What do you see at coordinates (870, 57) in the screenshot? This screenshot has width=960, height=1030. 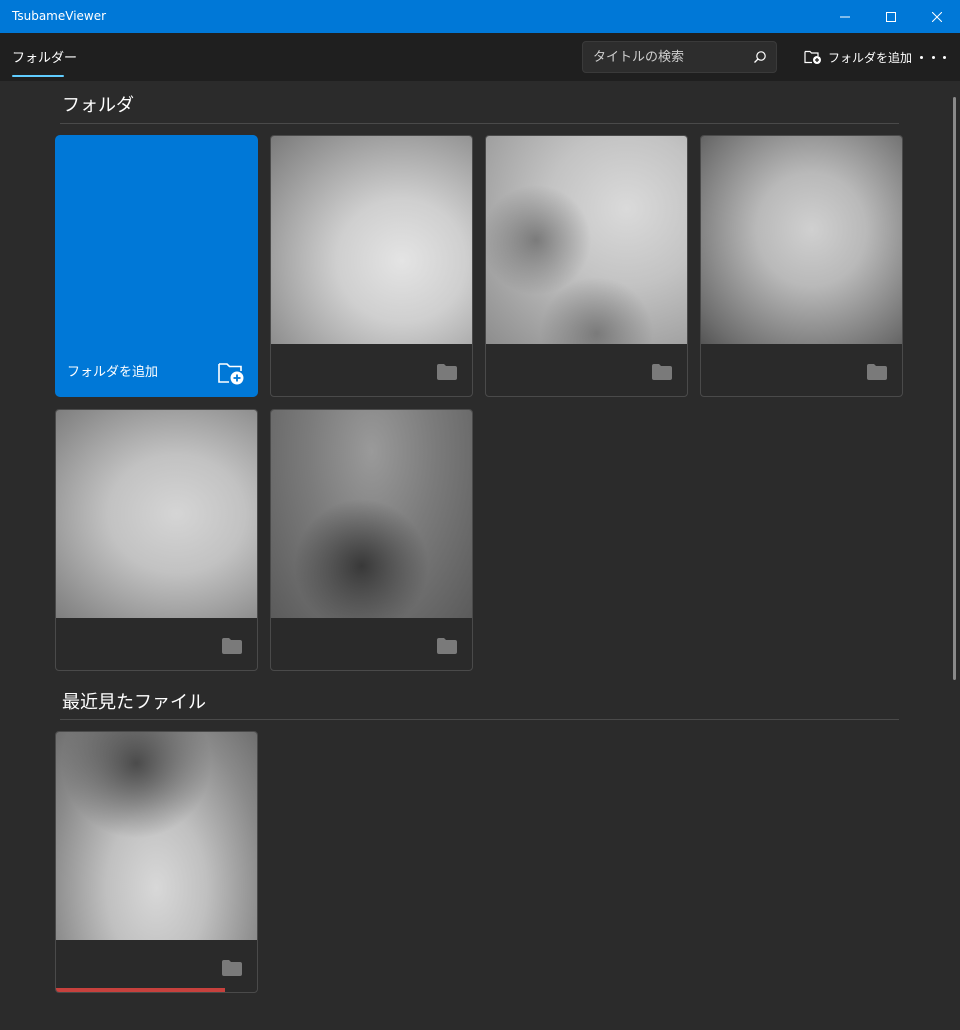 I see `add-folder-label: フォルダを追加` at bounding box center [870, 57].